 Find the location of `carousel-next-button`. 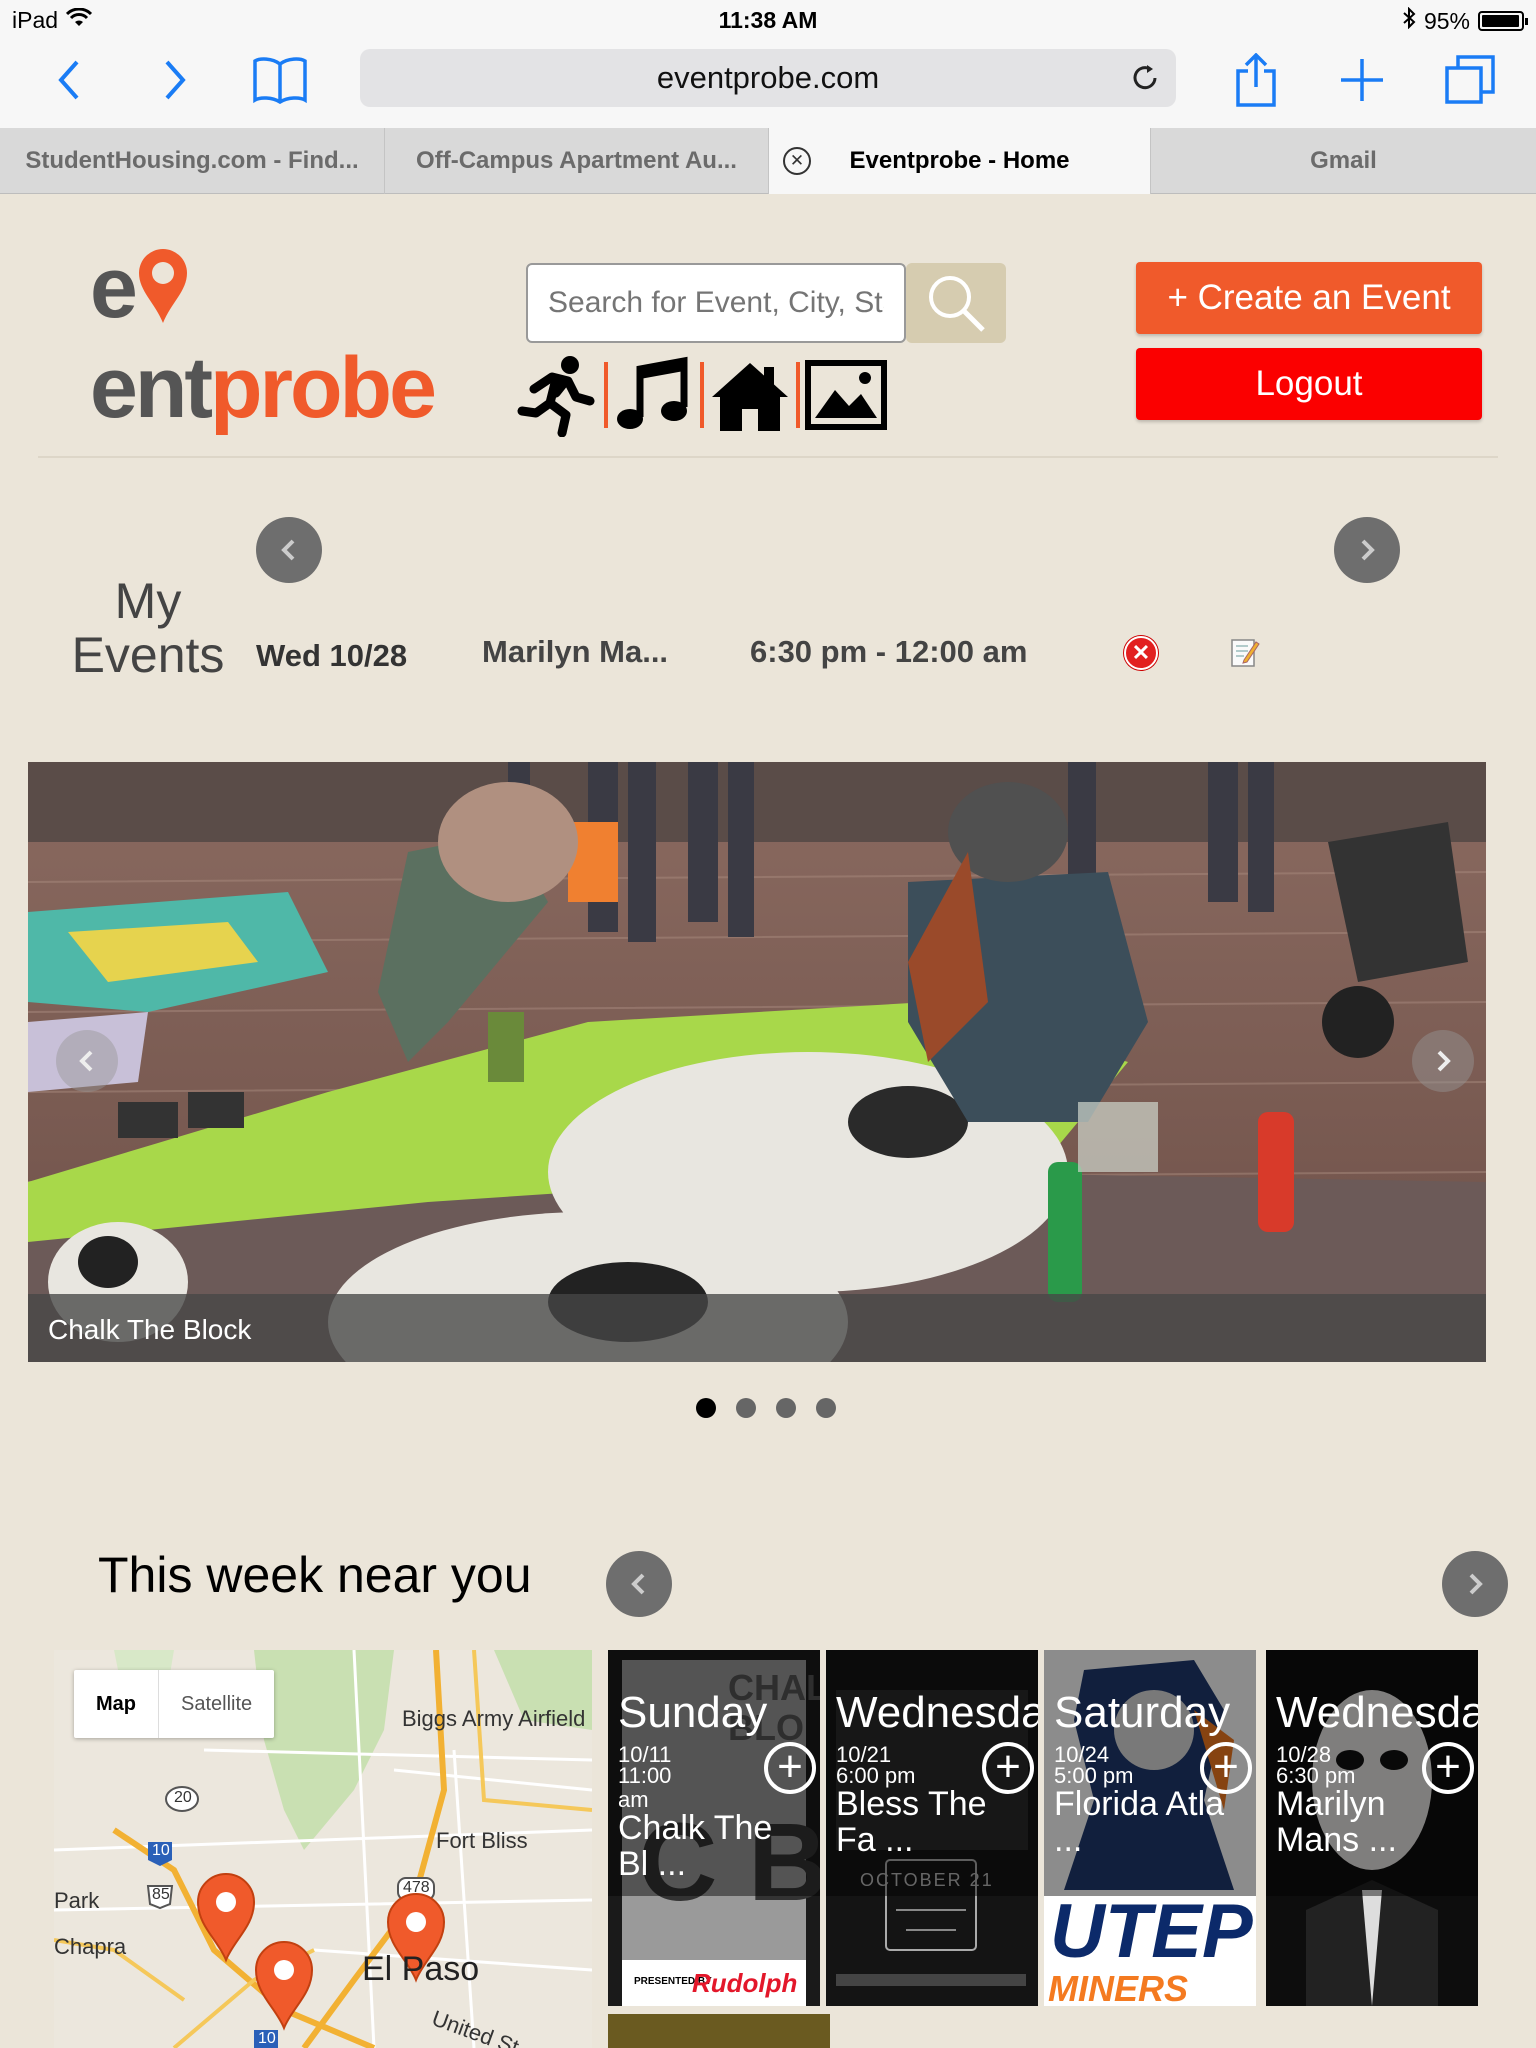

carousel-next-button is located at coordinates (1443, 1061).